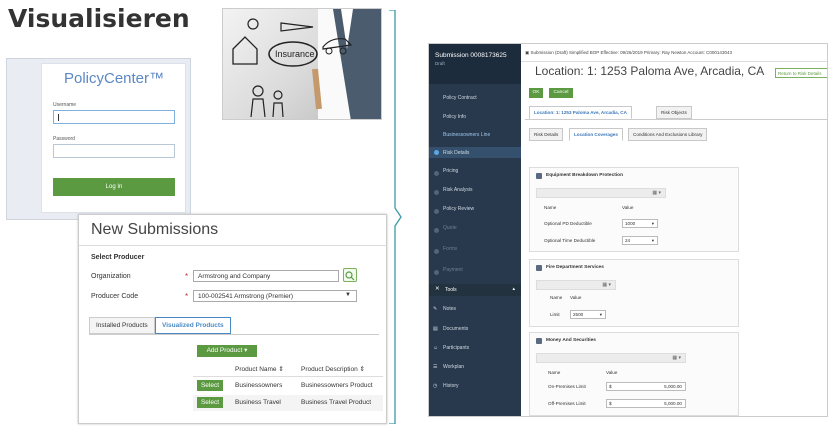 The height and width of the screenshot is (432, 828). Describe the element at coordinates (114, 151) in the screenshot. I see `password-input` at that location.